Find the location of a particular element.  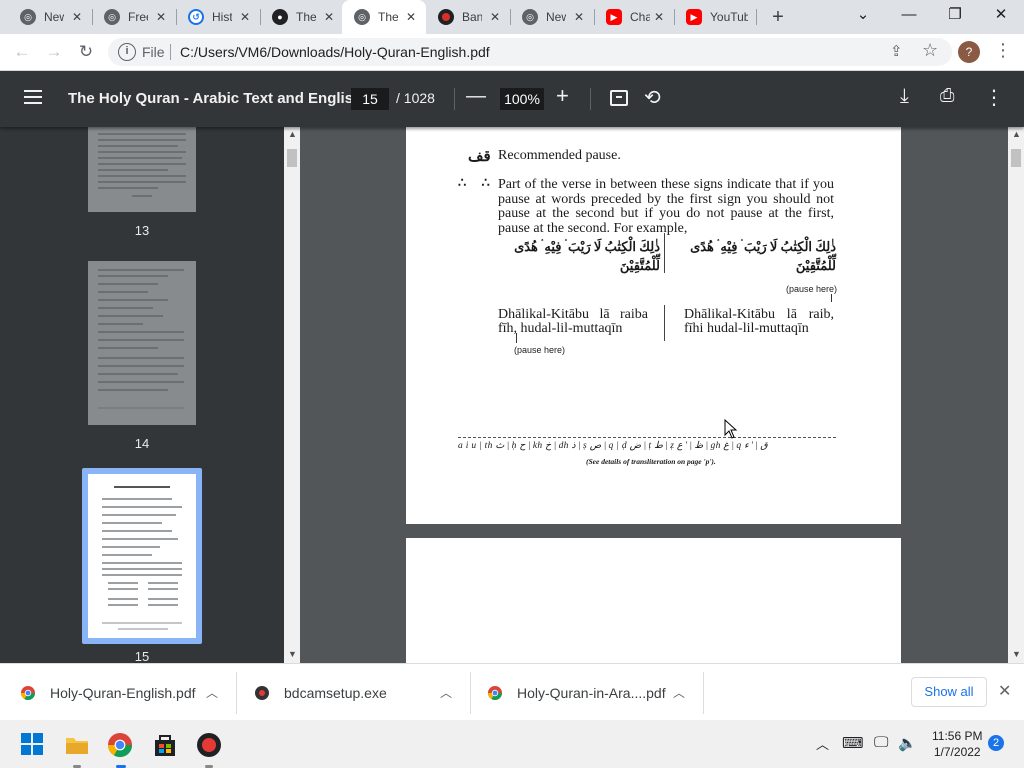

reload-button: ↻ is located at coordinates (86, 52).